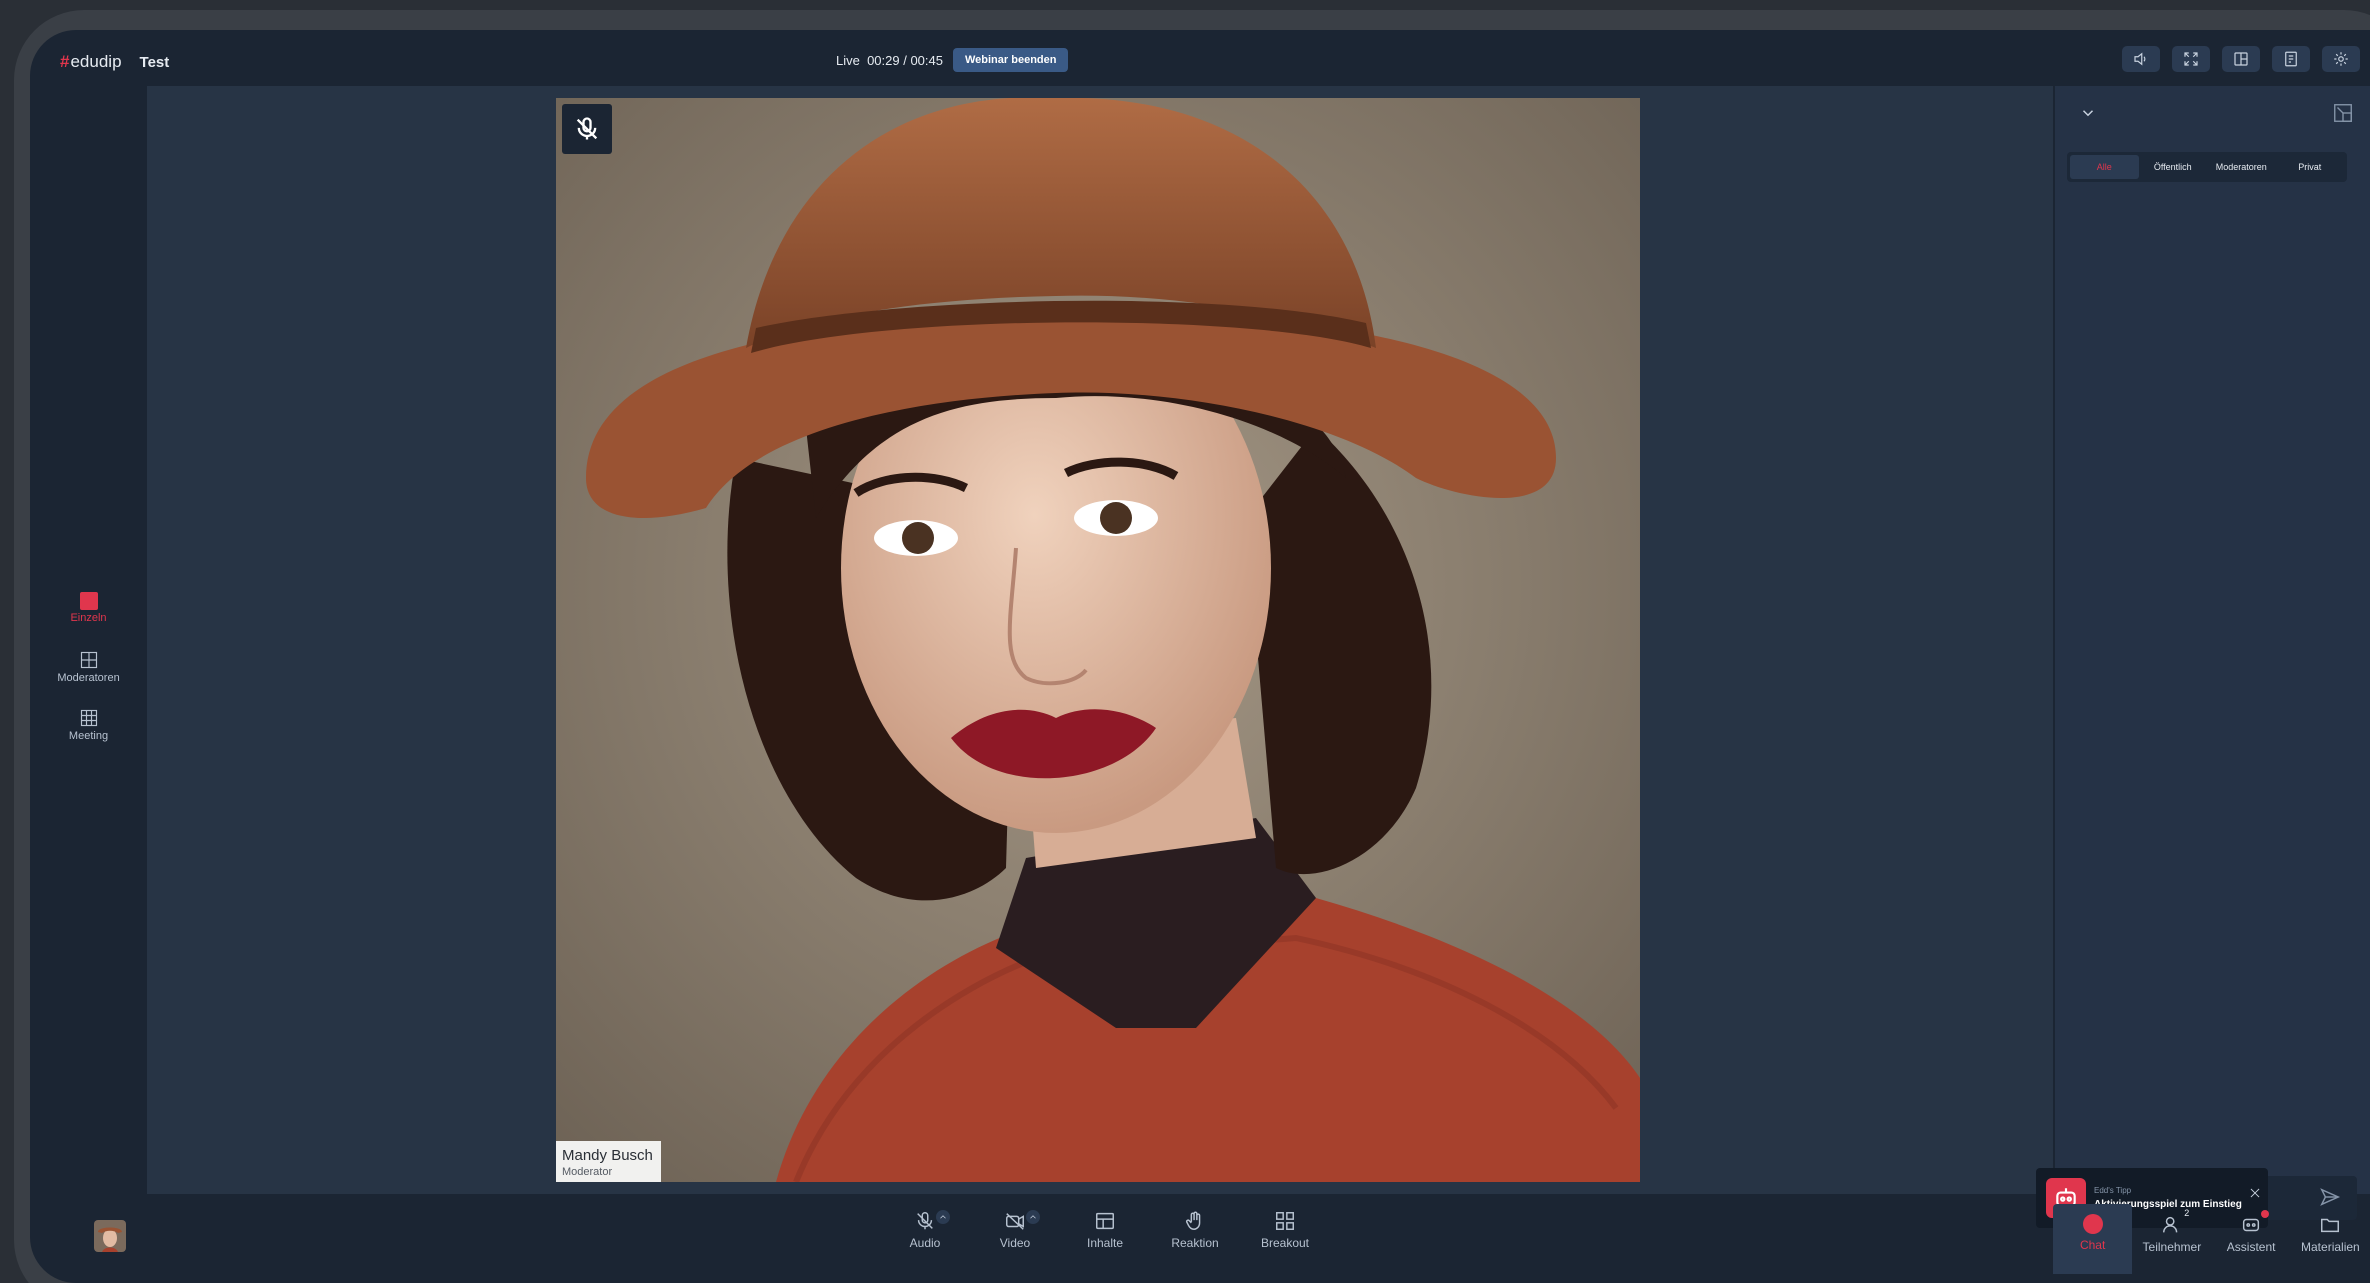 The width and height of the screenshot is (2370, 1283). I want to click on layout-icon, so click(2241, 59).